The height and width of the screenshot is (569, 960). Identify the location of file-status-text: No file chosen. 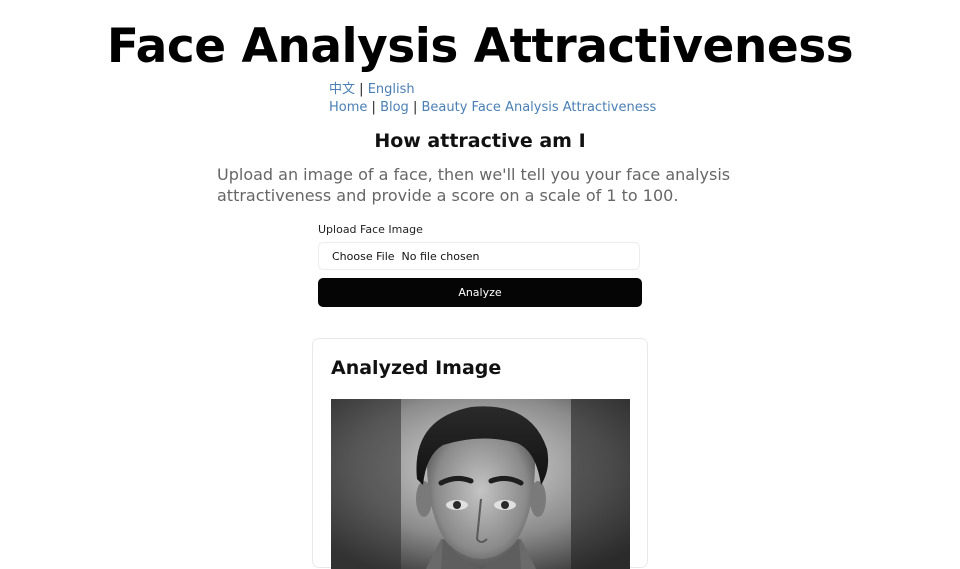
(440, 256).